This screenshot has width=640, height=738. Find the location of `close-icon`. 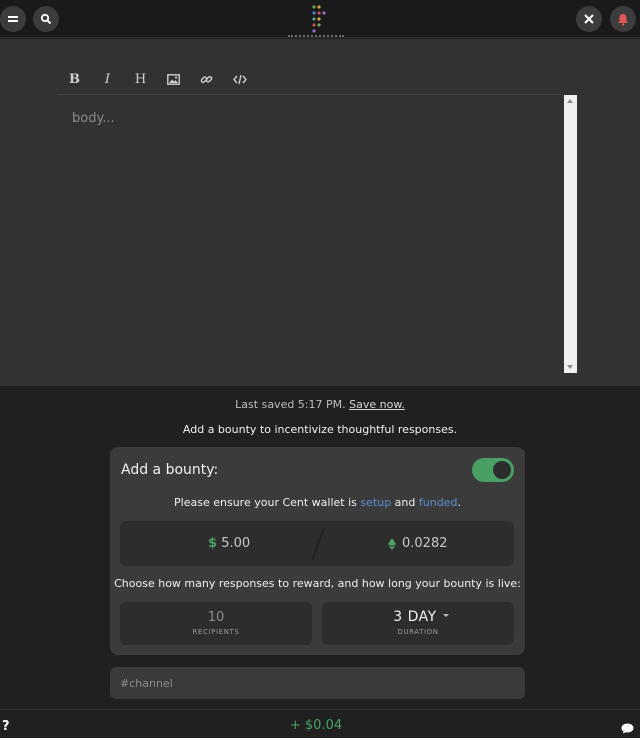

close-icon is located at coordinates (589, 19).